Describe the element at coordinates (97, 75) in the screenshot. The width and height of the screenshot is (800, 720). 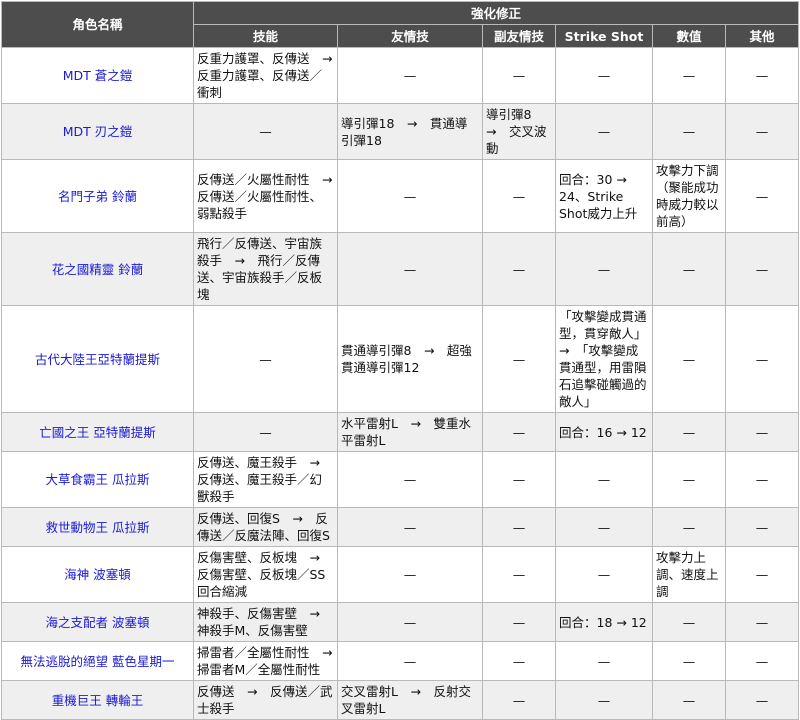
I see `character-name-link: MDT 蒼之鎧` at that location.